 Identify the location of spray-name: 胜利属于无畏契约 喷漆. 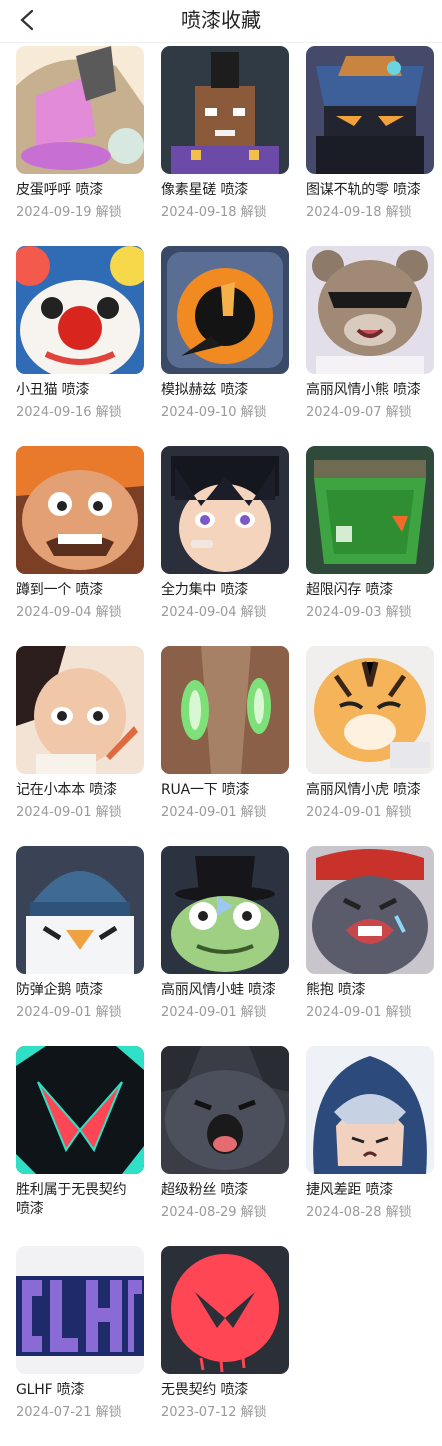
(71, 1199).